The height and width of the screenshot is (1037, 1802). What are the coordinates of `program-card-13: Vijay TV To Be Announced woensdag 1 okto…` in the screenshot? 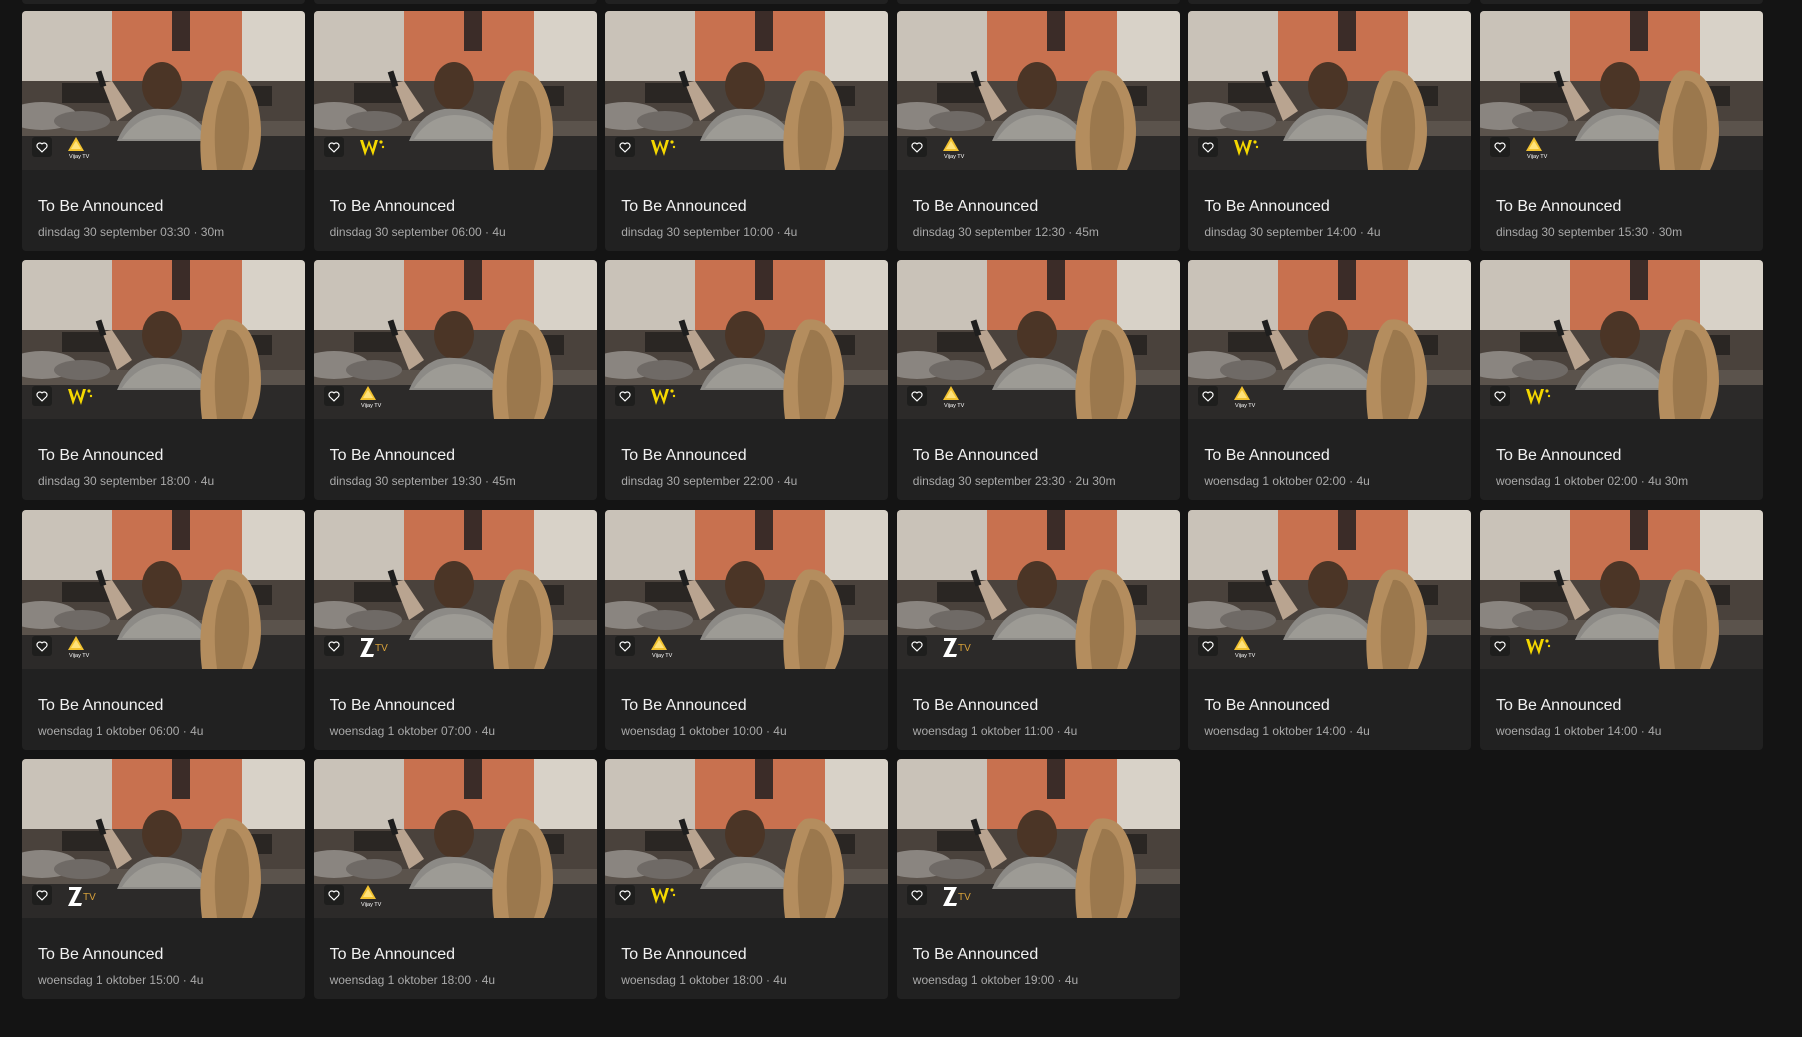 It's located at (163, 629).